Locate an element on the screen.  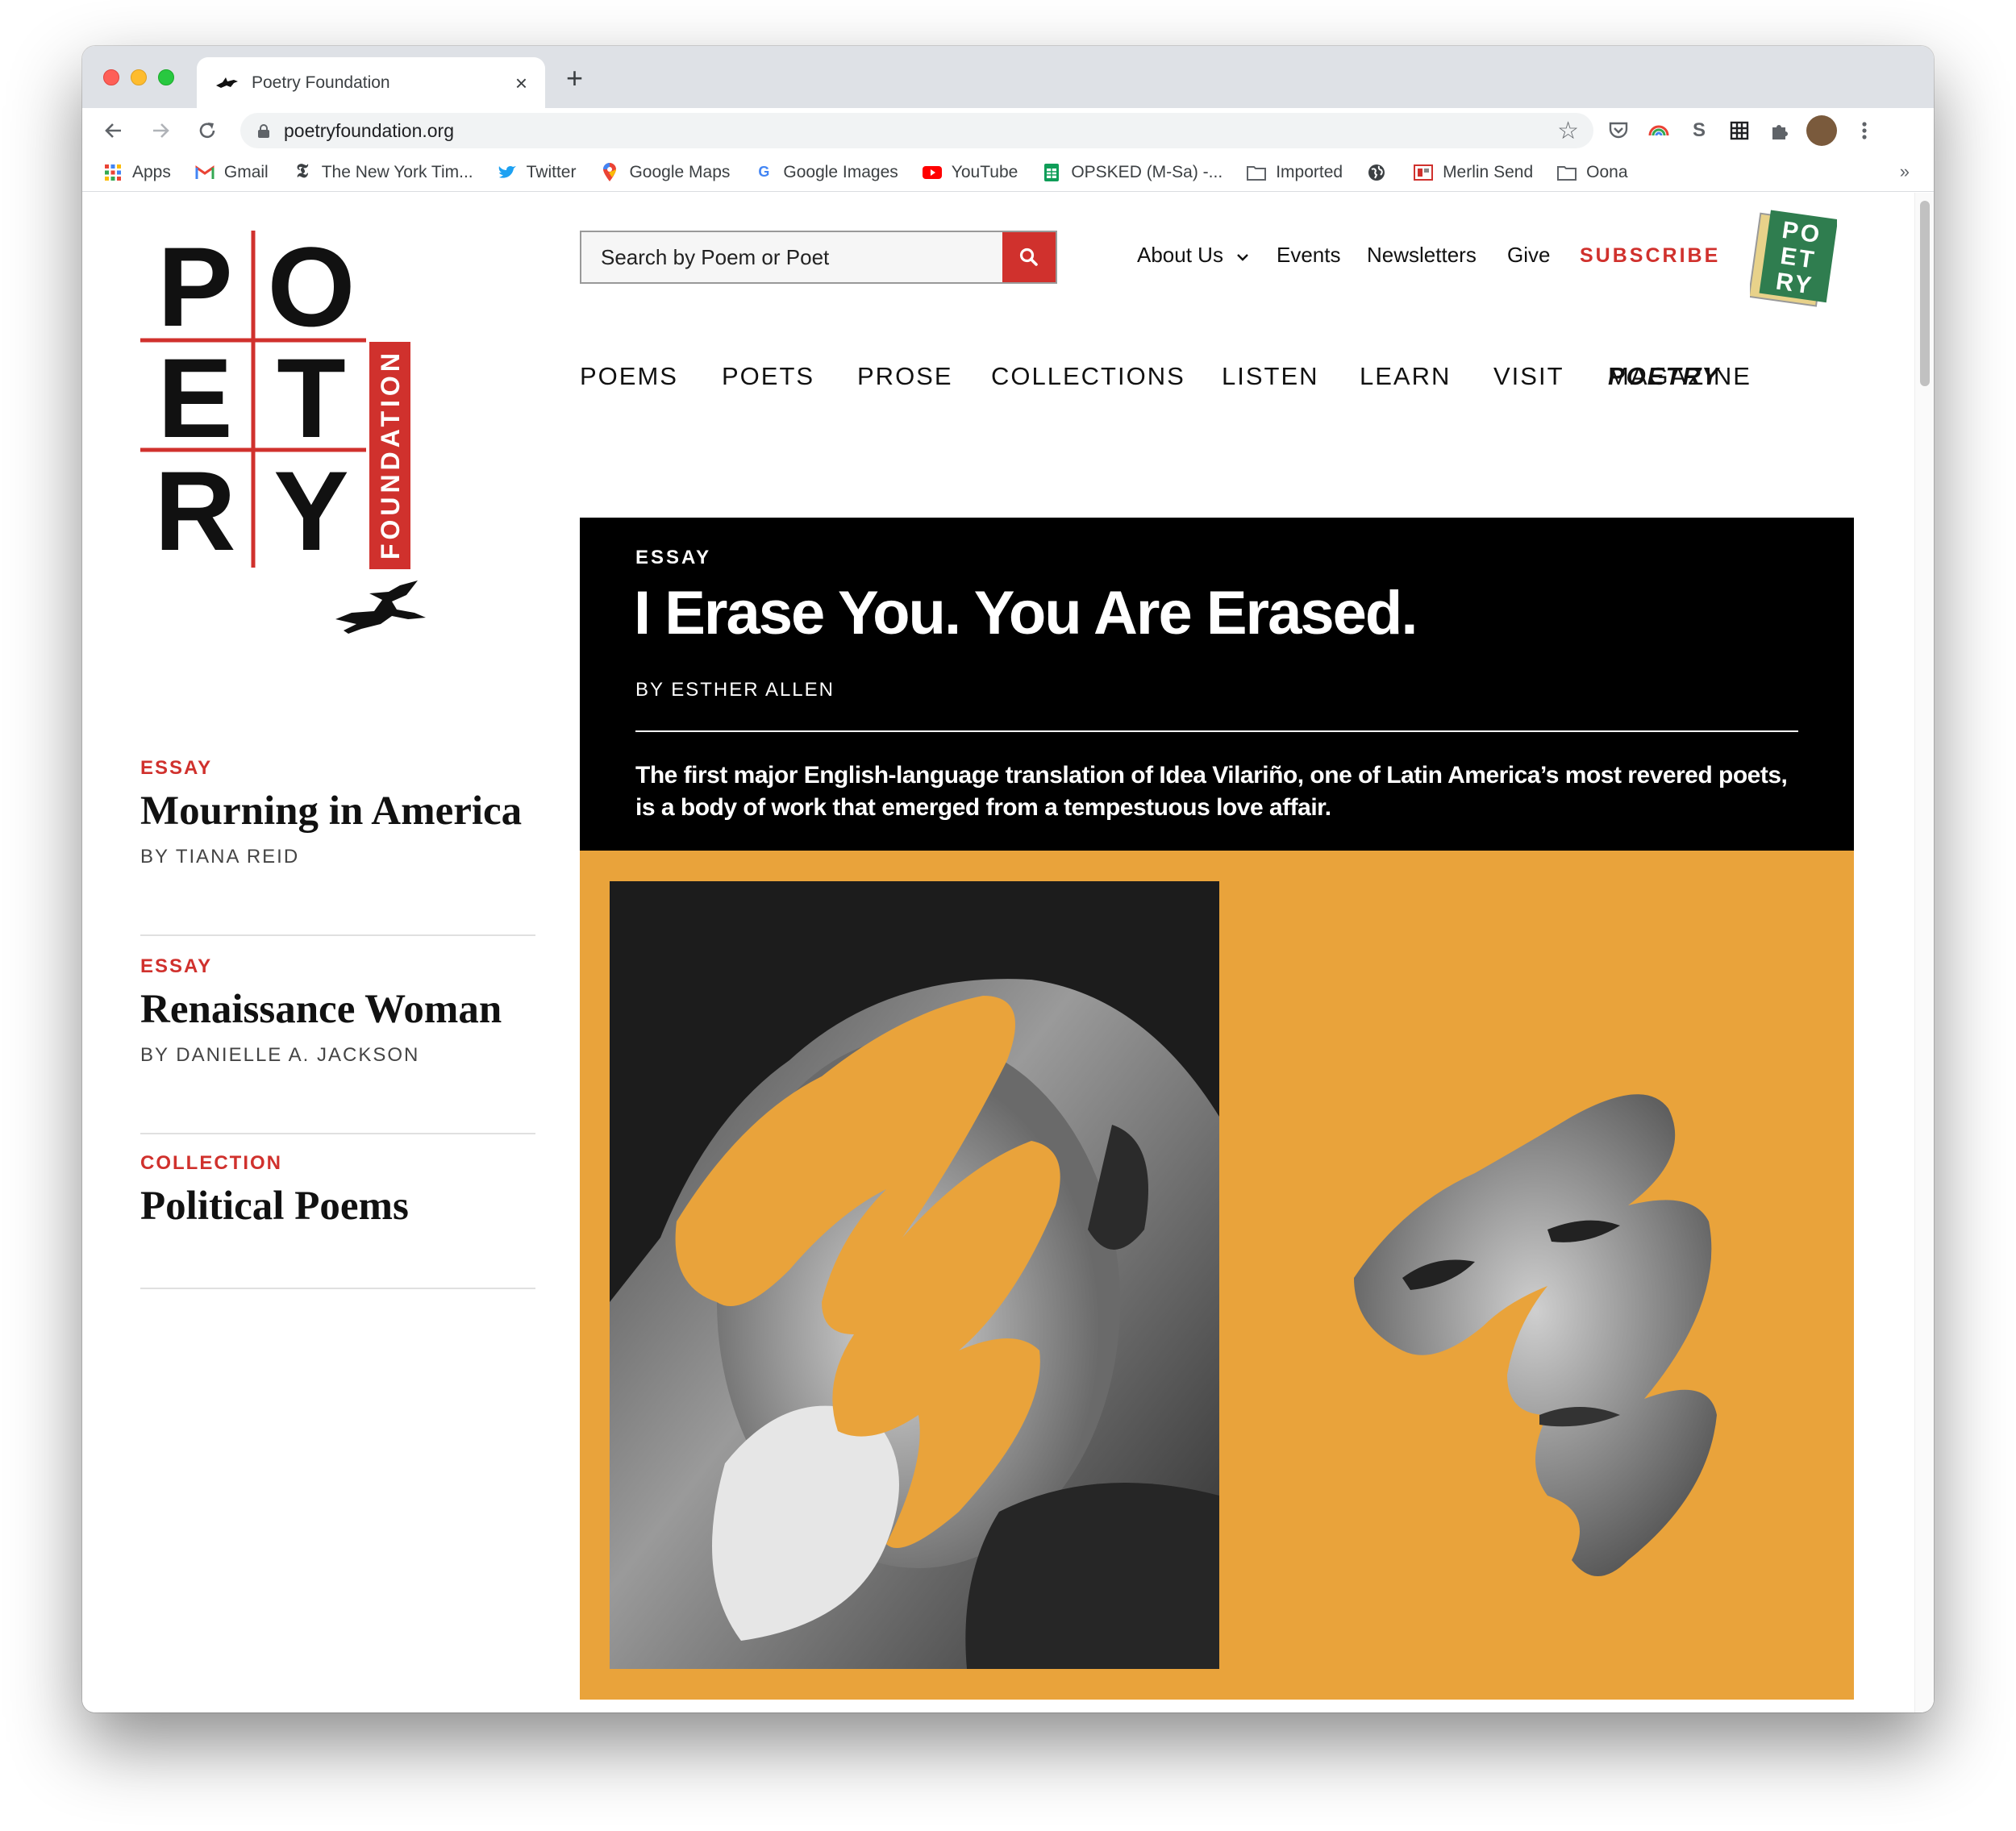
bookmark-globe is located at coordinates (1381, 173).